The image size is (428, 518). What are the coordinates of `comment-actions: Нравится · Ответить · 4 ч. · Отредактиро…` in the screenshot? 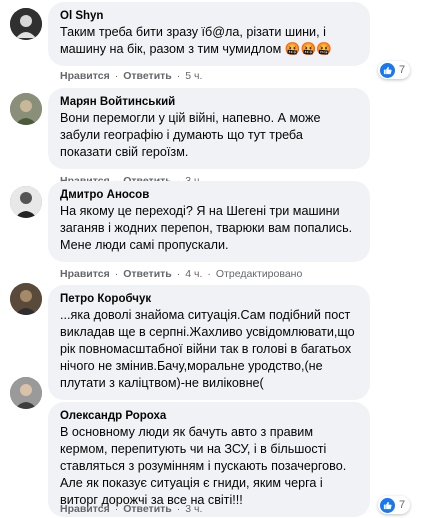 It's located at (181, 274).